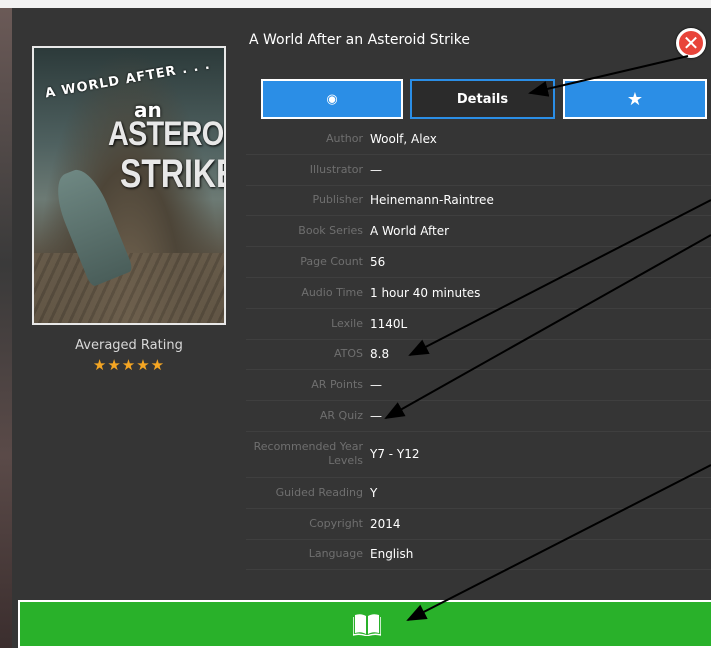 The image size is (711, 648). I want to click on detail-key: Lexile, so click(347, 323).